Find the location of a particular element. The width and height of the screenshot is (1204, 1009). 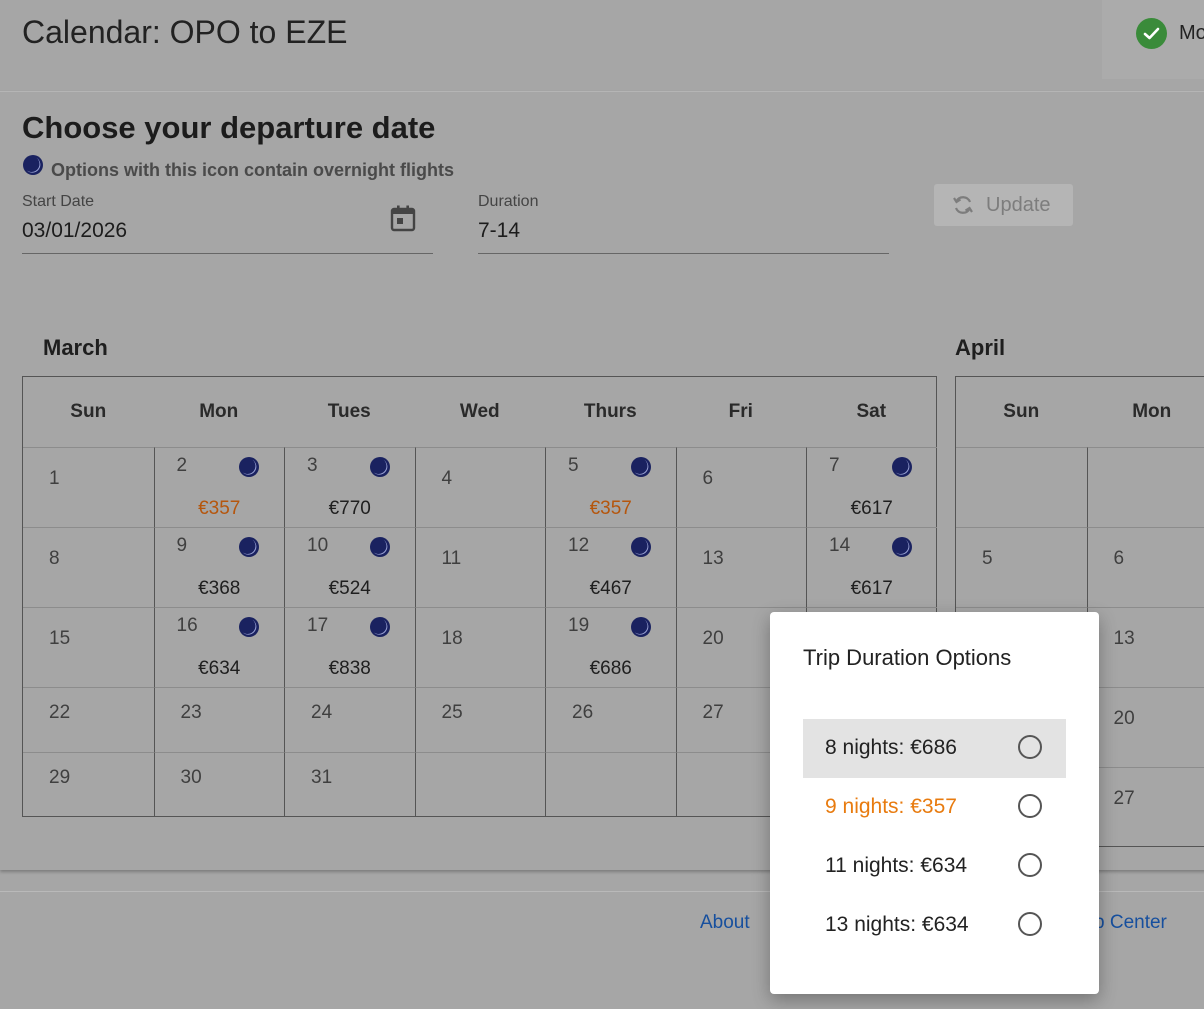

day-number: 15 is located at coordinates (60, 638).